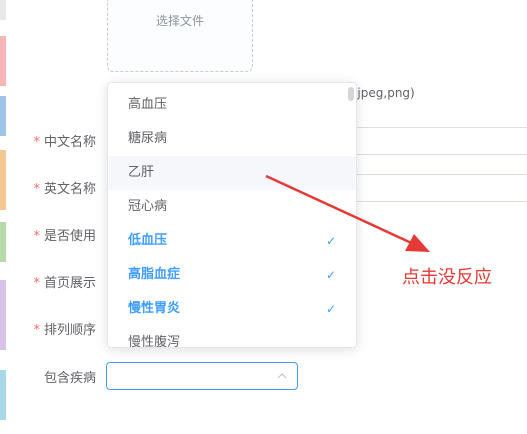  What do you see at coordinates (447, 277) in the screenshot?
I see `annotation-text: 点击没反应` at bounding box center [447, 277].